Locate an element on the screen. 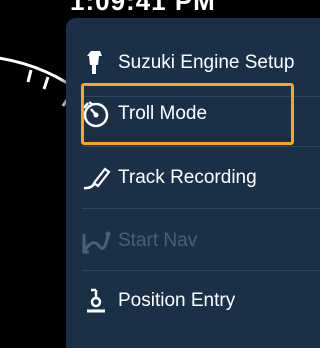 The height and width of the screenshot is (348, 320). focus-highlight is located at coordinates (187, 114).